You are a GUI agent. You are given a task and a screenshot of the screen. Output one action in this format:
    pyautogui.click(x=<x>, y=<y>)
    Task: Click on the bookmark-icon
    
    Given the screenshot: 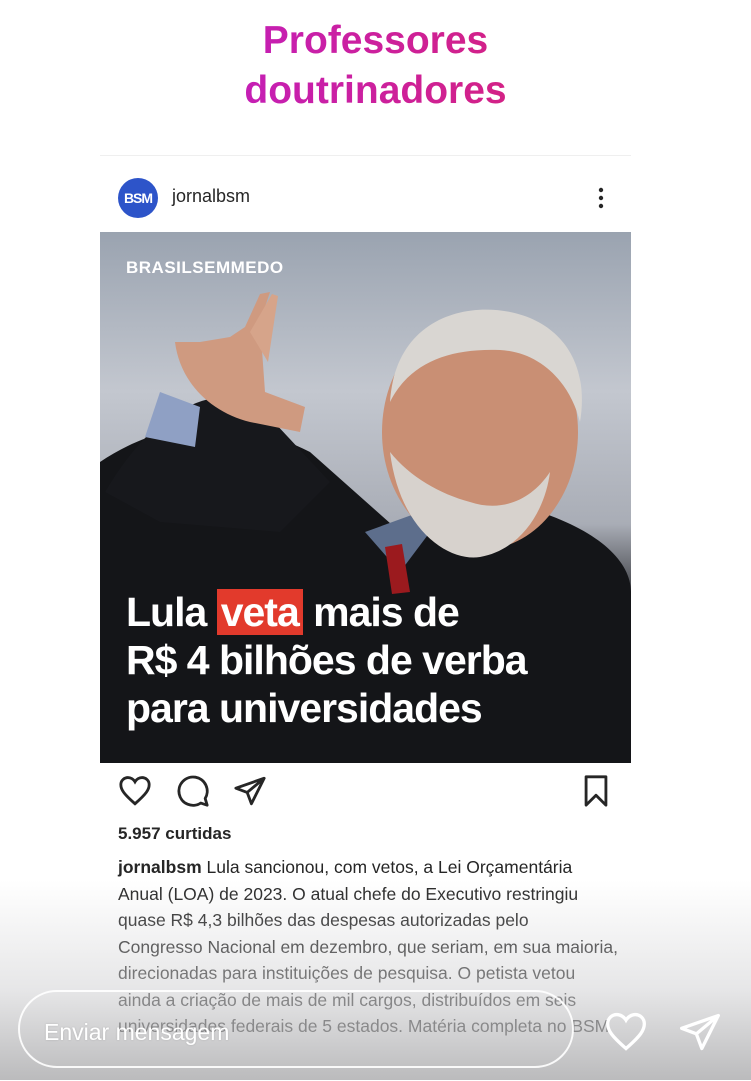 What is the action you would take?
    pyautogui.click(x=596, y=791)
    